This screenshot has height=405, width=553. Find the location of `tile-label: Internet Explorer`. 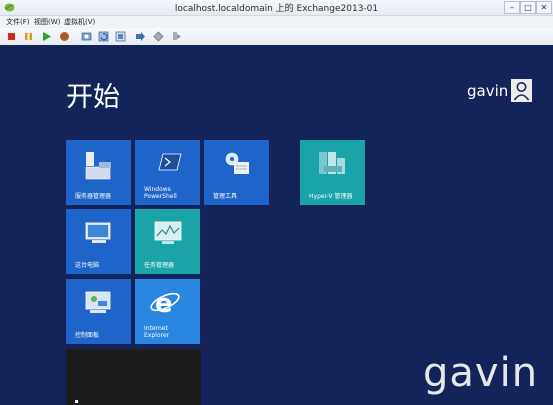

tile-label: Internet Explorer is located at coordinates (156, 332).